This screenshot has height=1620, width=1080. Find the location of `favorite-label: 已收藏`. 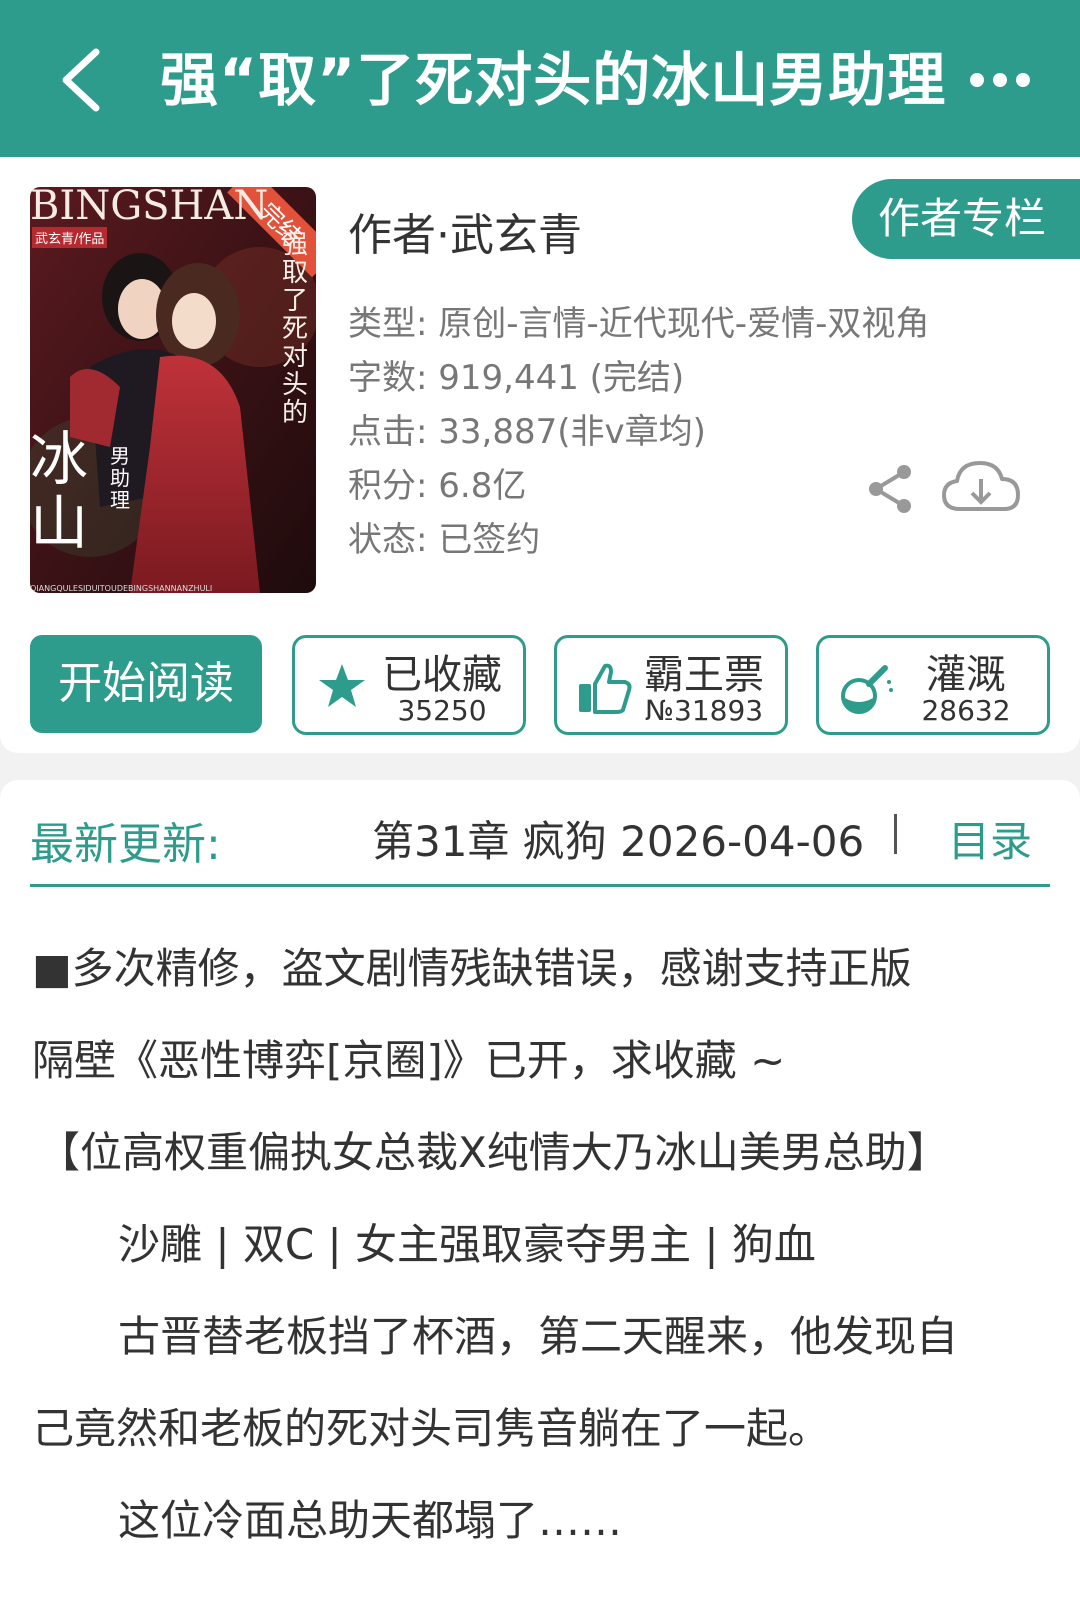

favorite-label: 已收藏 is located at coordinates (442, 675).